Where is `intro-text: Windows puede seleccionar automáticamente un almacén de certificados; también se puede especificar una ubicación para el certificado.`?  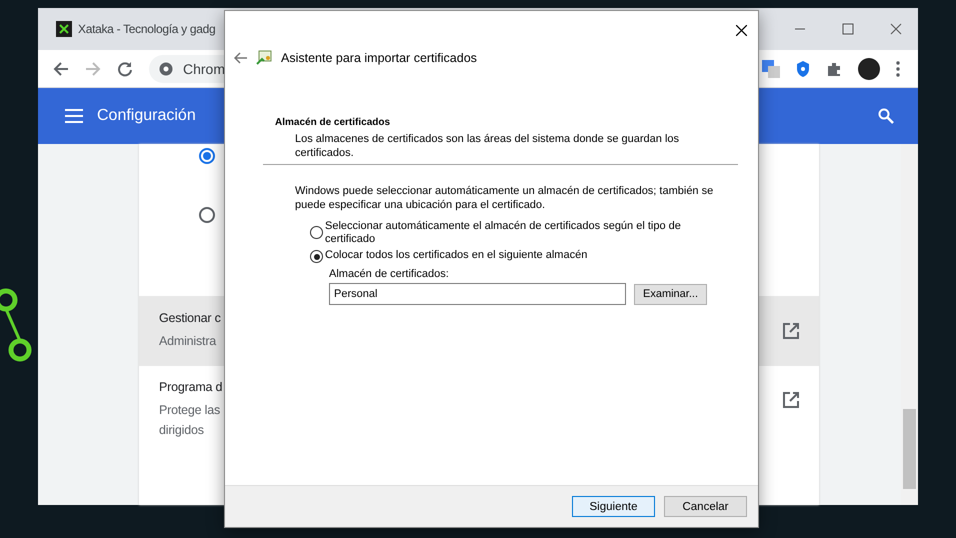
intro-text: Windows puede seleccionar automáticamente un almacén de certificados; también se puede especificar una ubicación para el certificado. is located at coordinates (504, 198).